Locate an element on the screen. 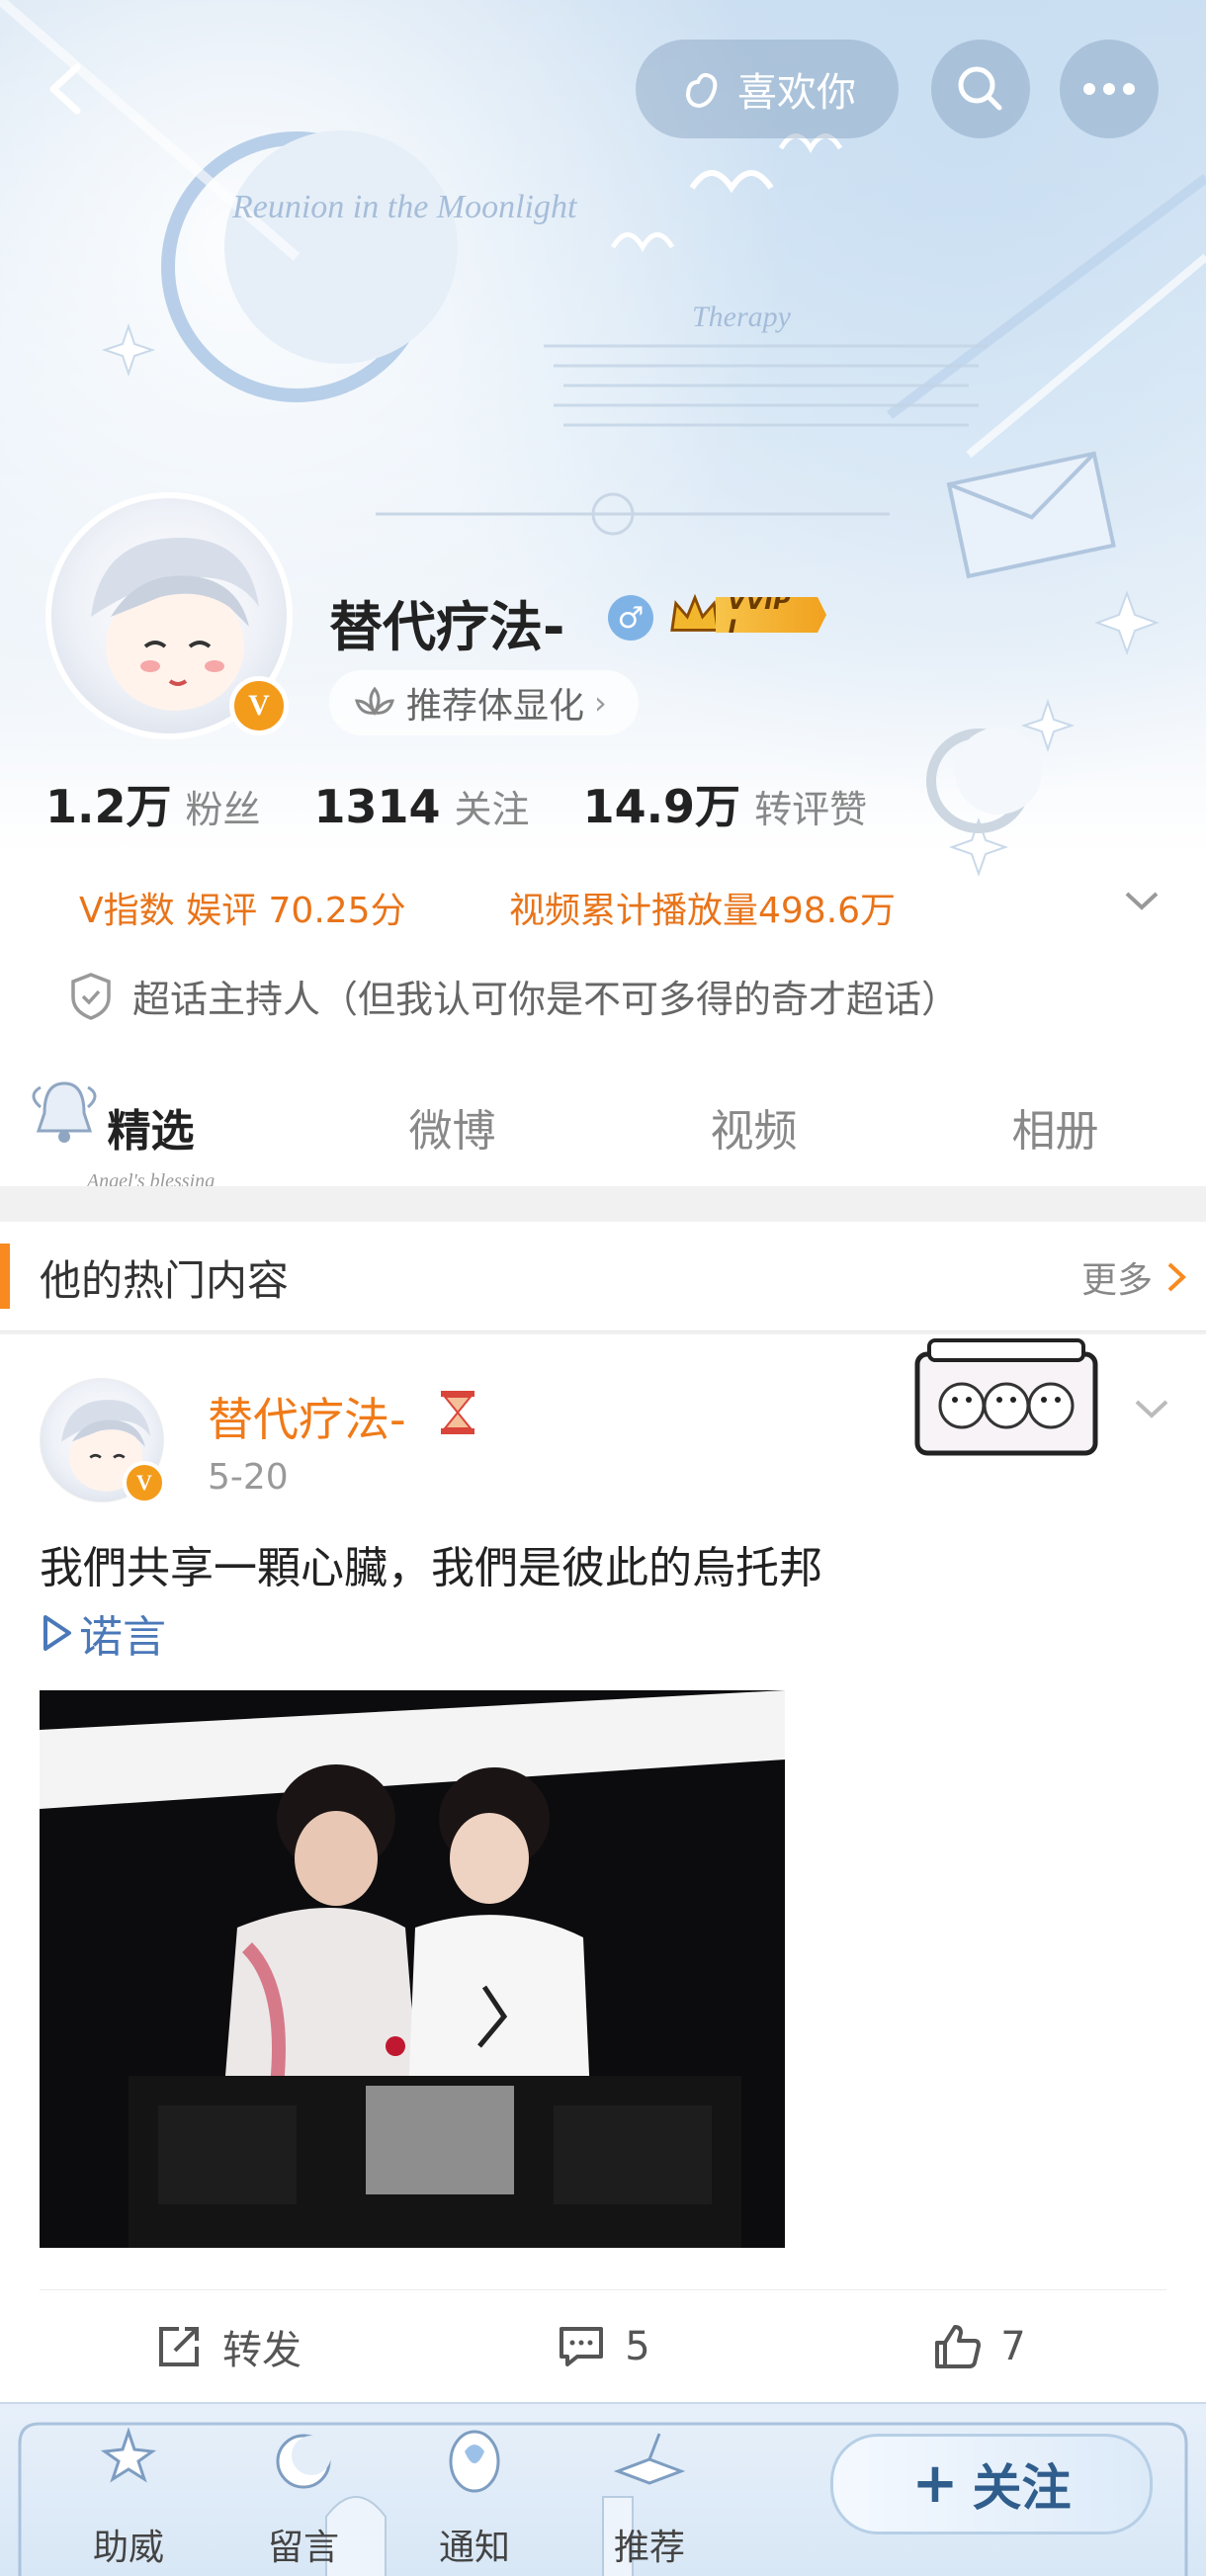 This screenshot has width=1206, height=2576. v-index: V指数 娱评 70.25分 is located at coordinates (294, 907).